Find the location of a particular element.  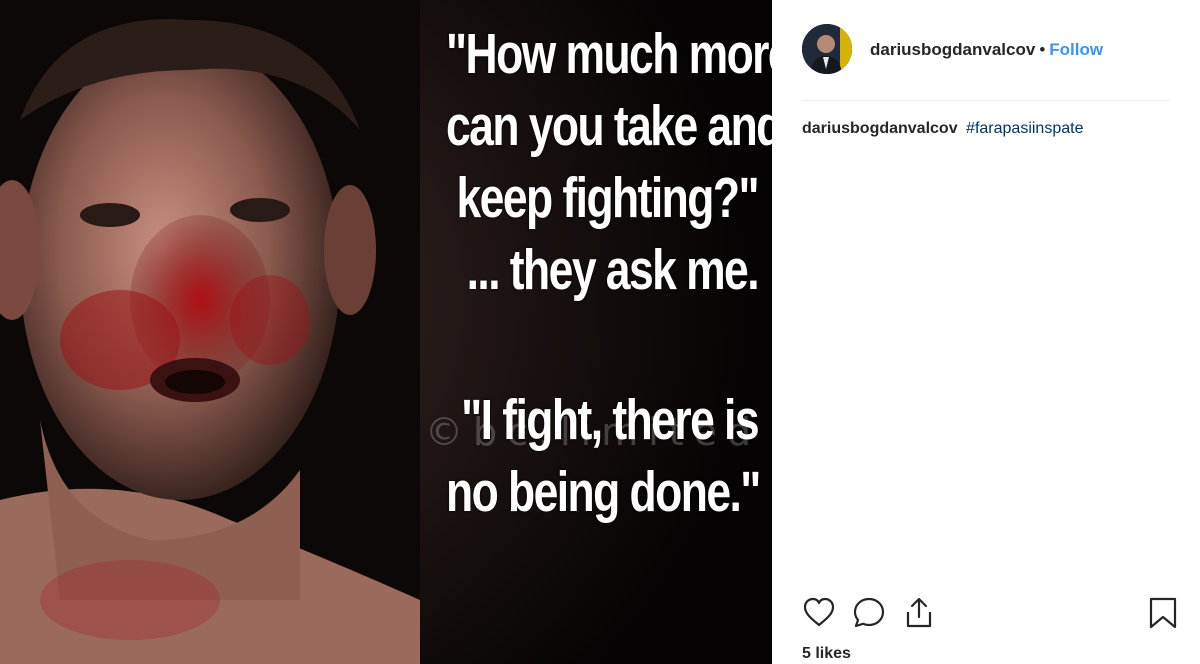

post-caption: dariusbogdanvalcov #farapasiinspate is located at coordinates (942, 129).